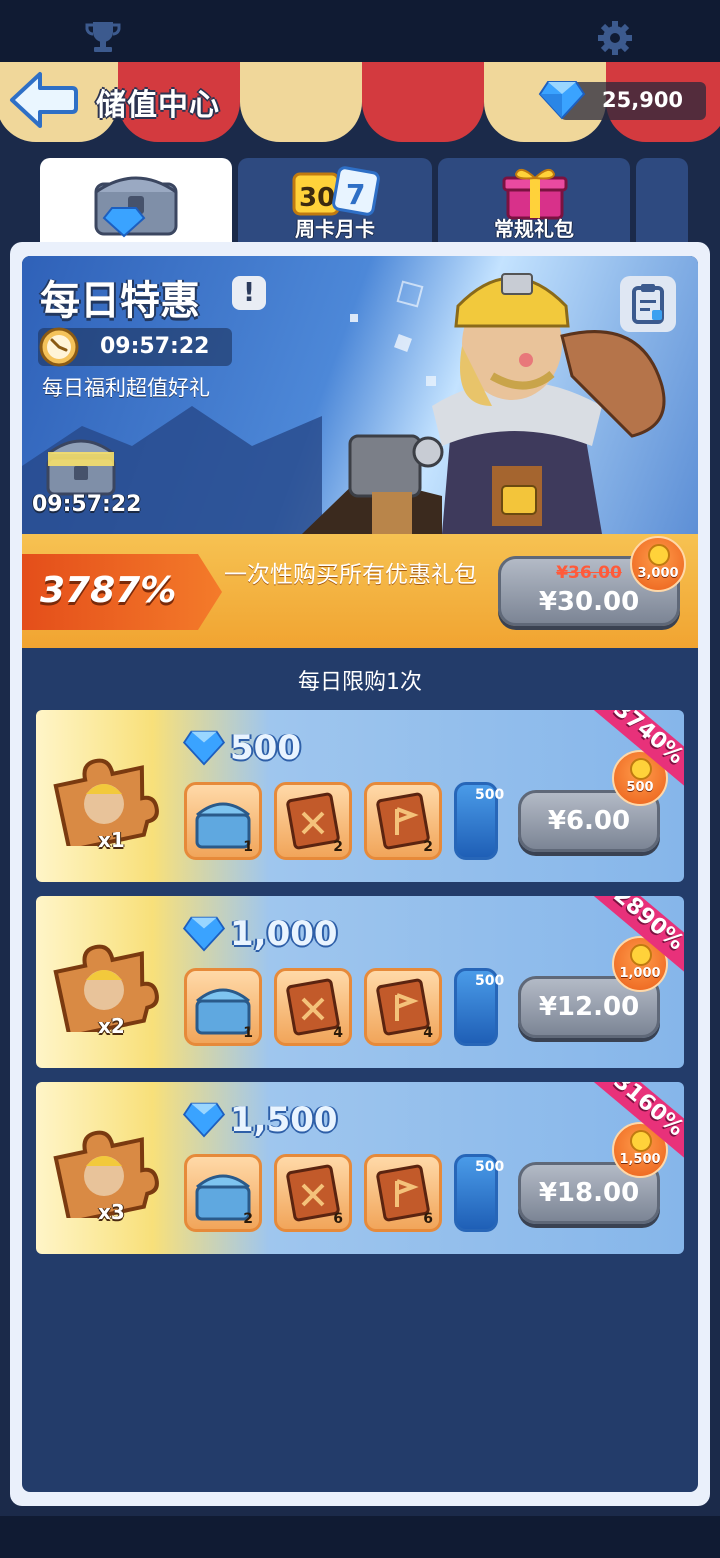 The width and height of the screenshot is (720, 1558). Describe the element at coordinates (403, 1007) in the screenshot. I see `item-flag-book: 4` at that location.